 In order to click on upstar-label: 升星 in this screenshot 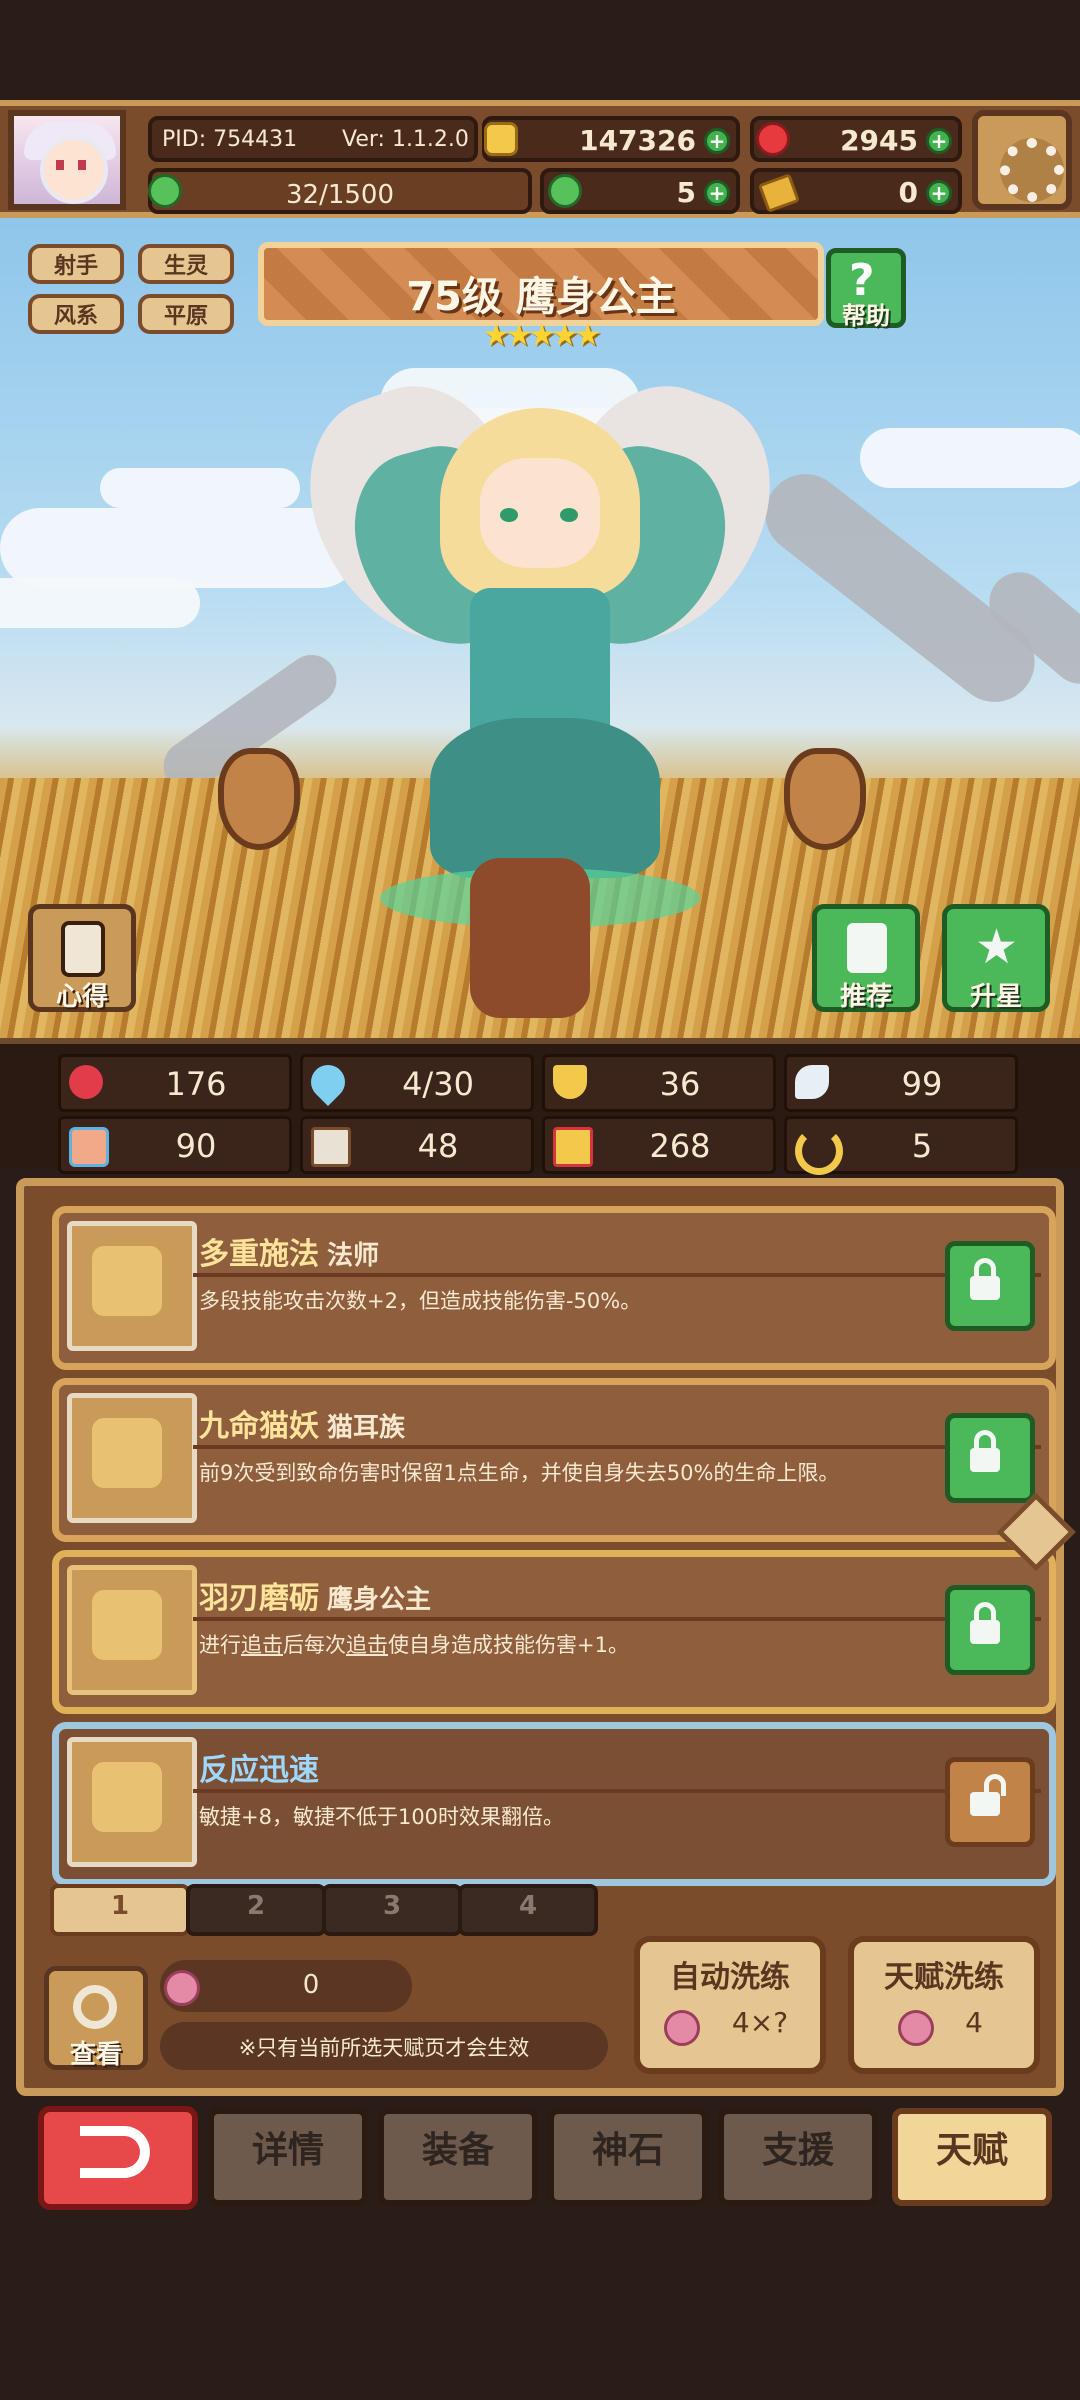, I will do `click(995, 997)`.